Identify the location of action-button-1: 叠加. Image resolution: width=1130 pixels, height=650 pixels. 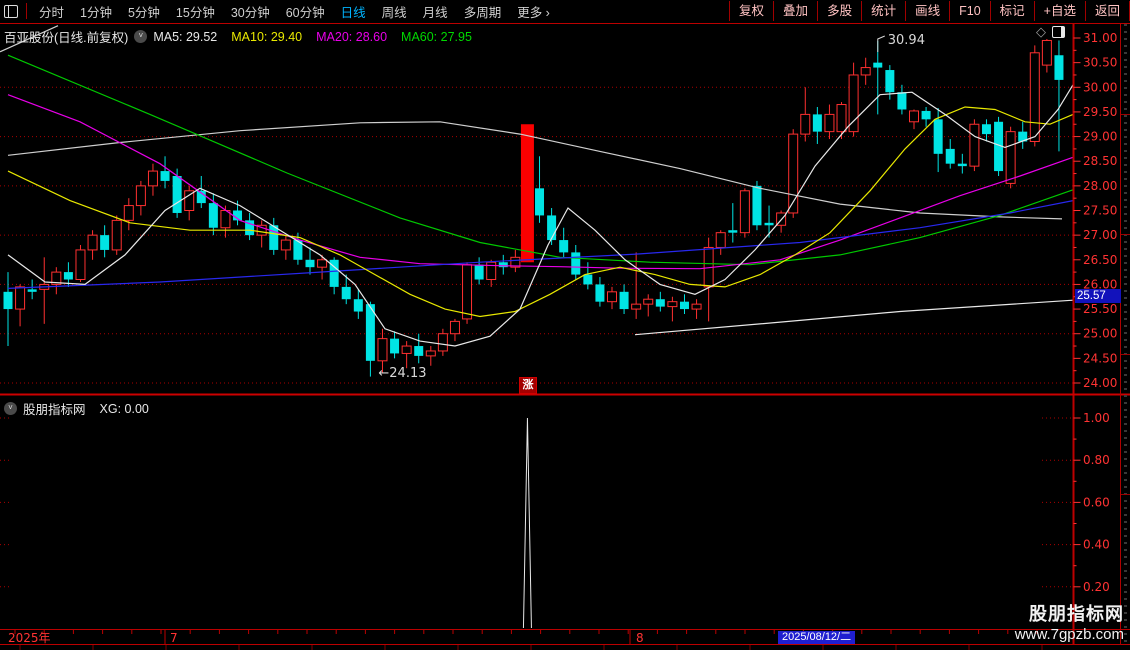
(796, 11).